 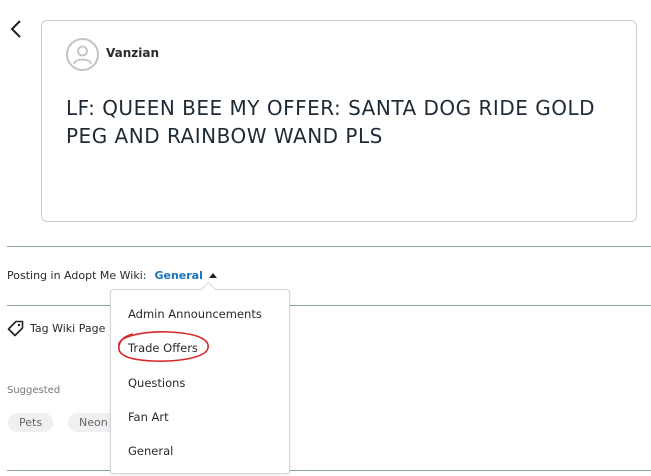 I want to click on suggested-label: Suggested, so click(x=34, y=390).